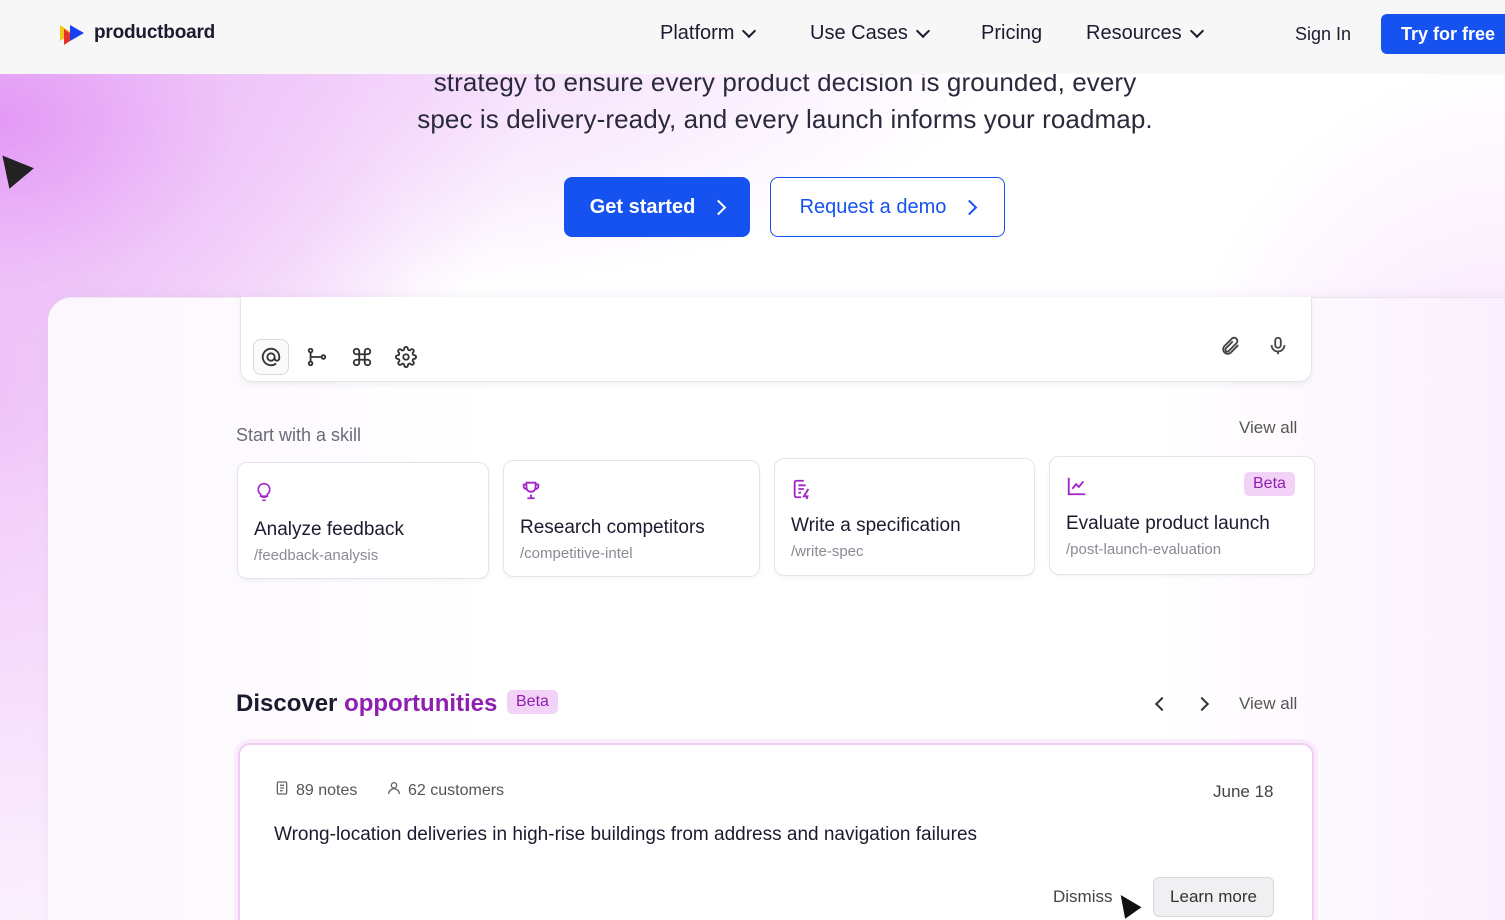 The width and height of the screenshot is (1505, 920). I want to click on nav-item-pricing: Pricing, so click(1011, 33).